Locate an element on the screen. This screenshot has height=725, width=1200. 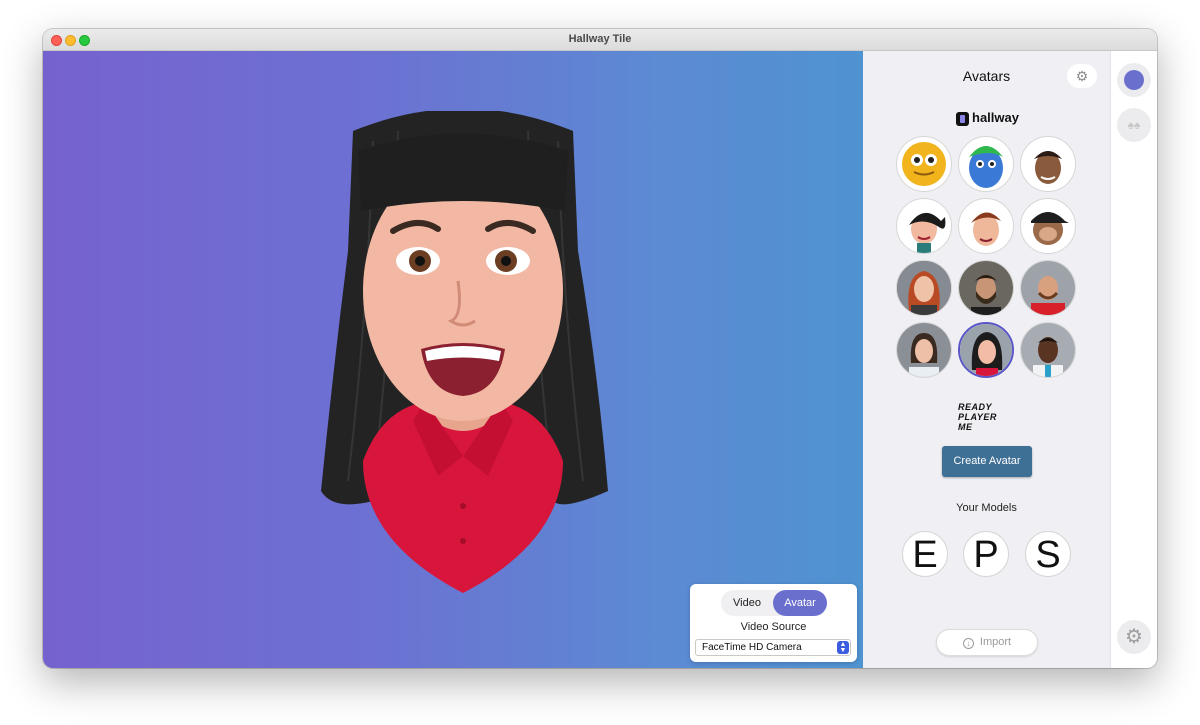
video-source-select: FaceTime HD Camera ▲ ▼ is located at coordinates (773, 647).